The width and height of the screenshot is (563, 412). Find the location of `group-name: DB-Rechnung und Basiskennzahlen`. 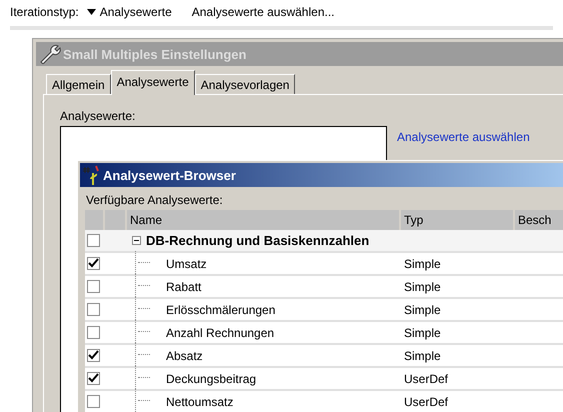

group-name: DB-Rechnung und Basiskennzahlen is located at coordinates (258, 240).